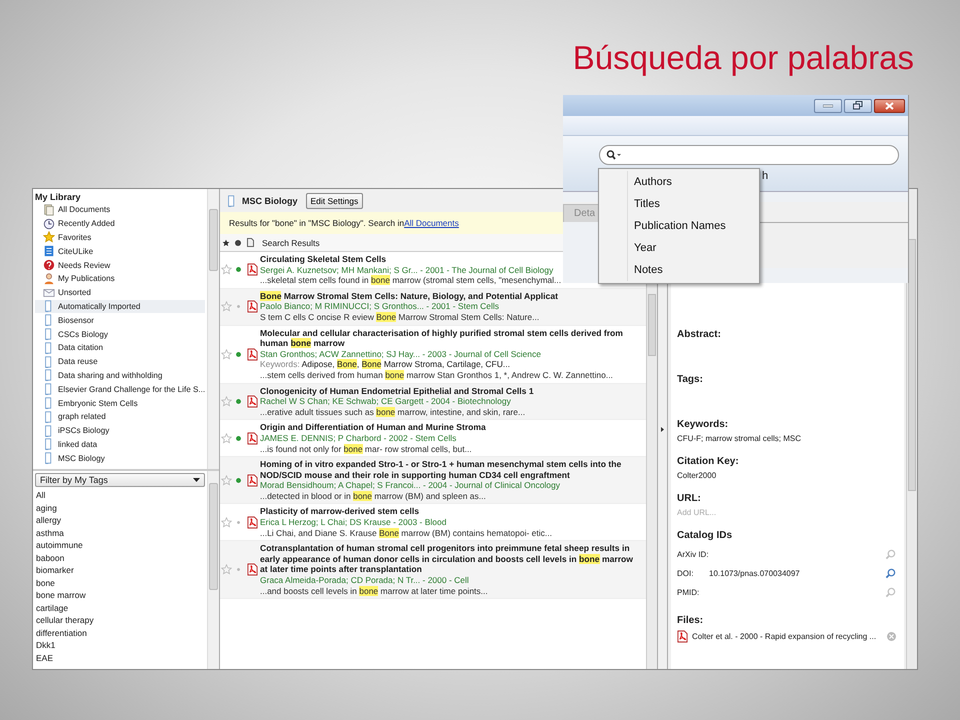 This screenshot has height=720, width=960. Describe the element at coordinates (708, 461) in the screenshot. I see `section-heading: Citation Key:` at that location.